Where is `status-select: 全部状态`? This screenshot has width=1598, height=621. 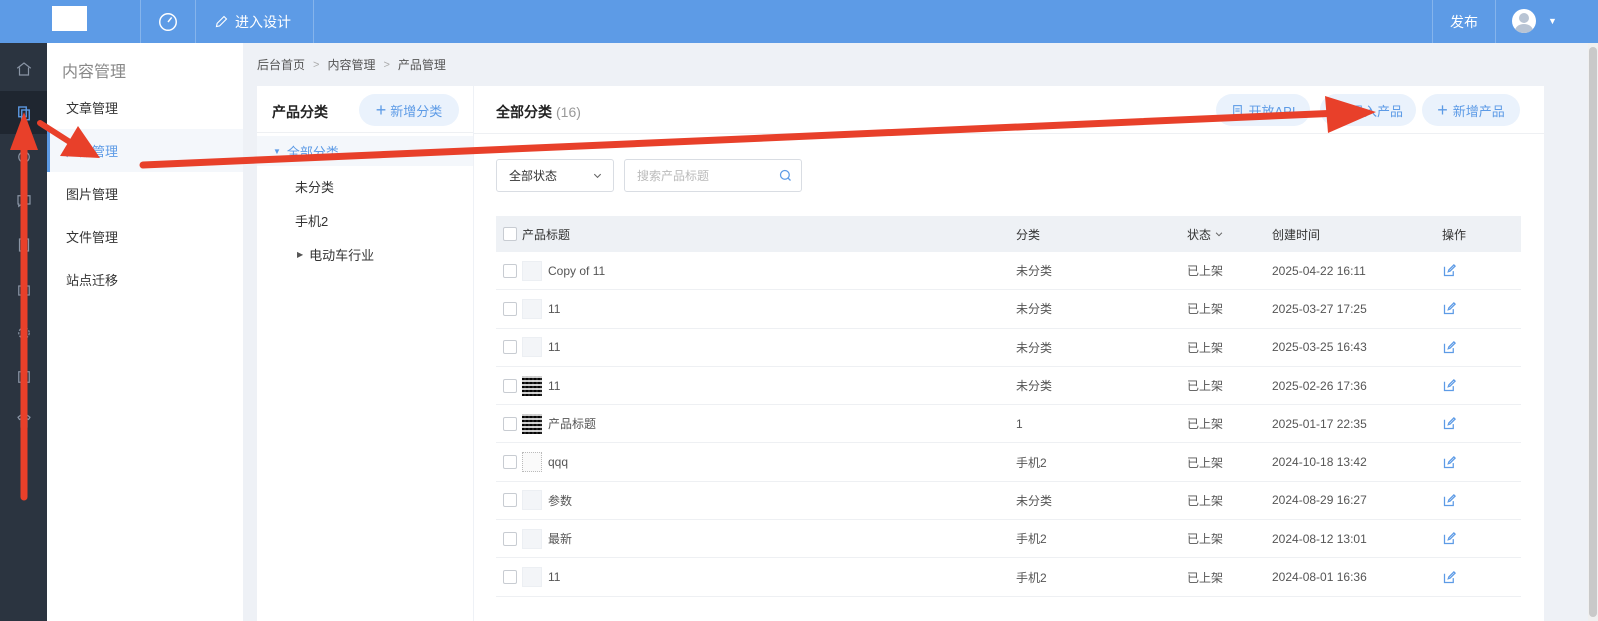
status-select: 全部状态 is located at coordinates (555, 175).